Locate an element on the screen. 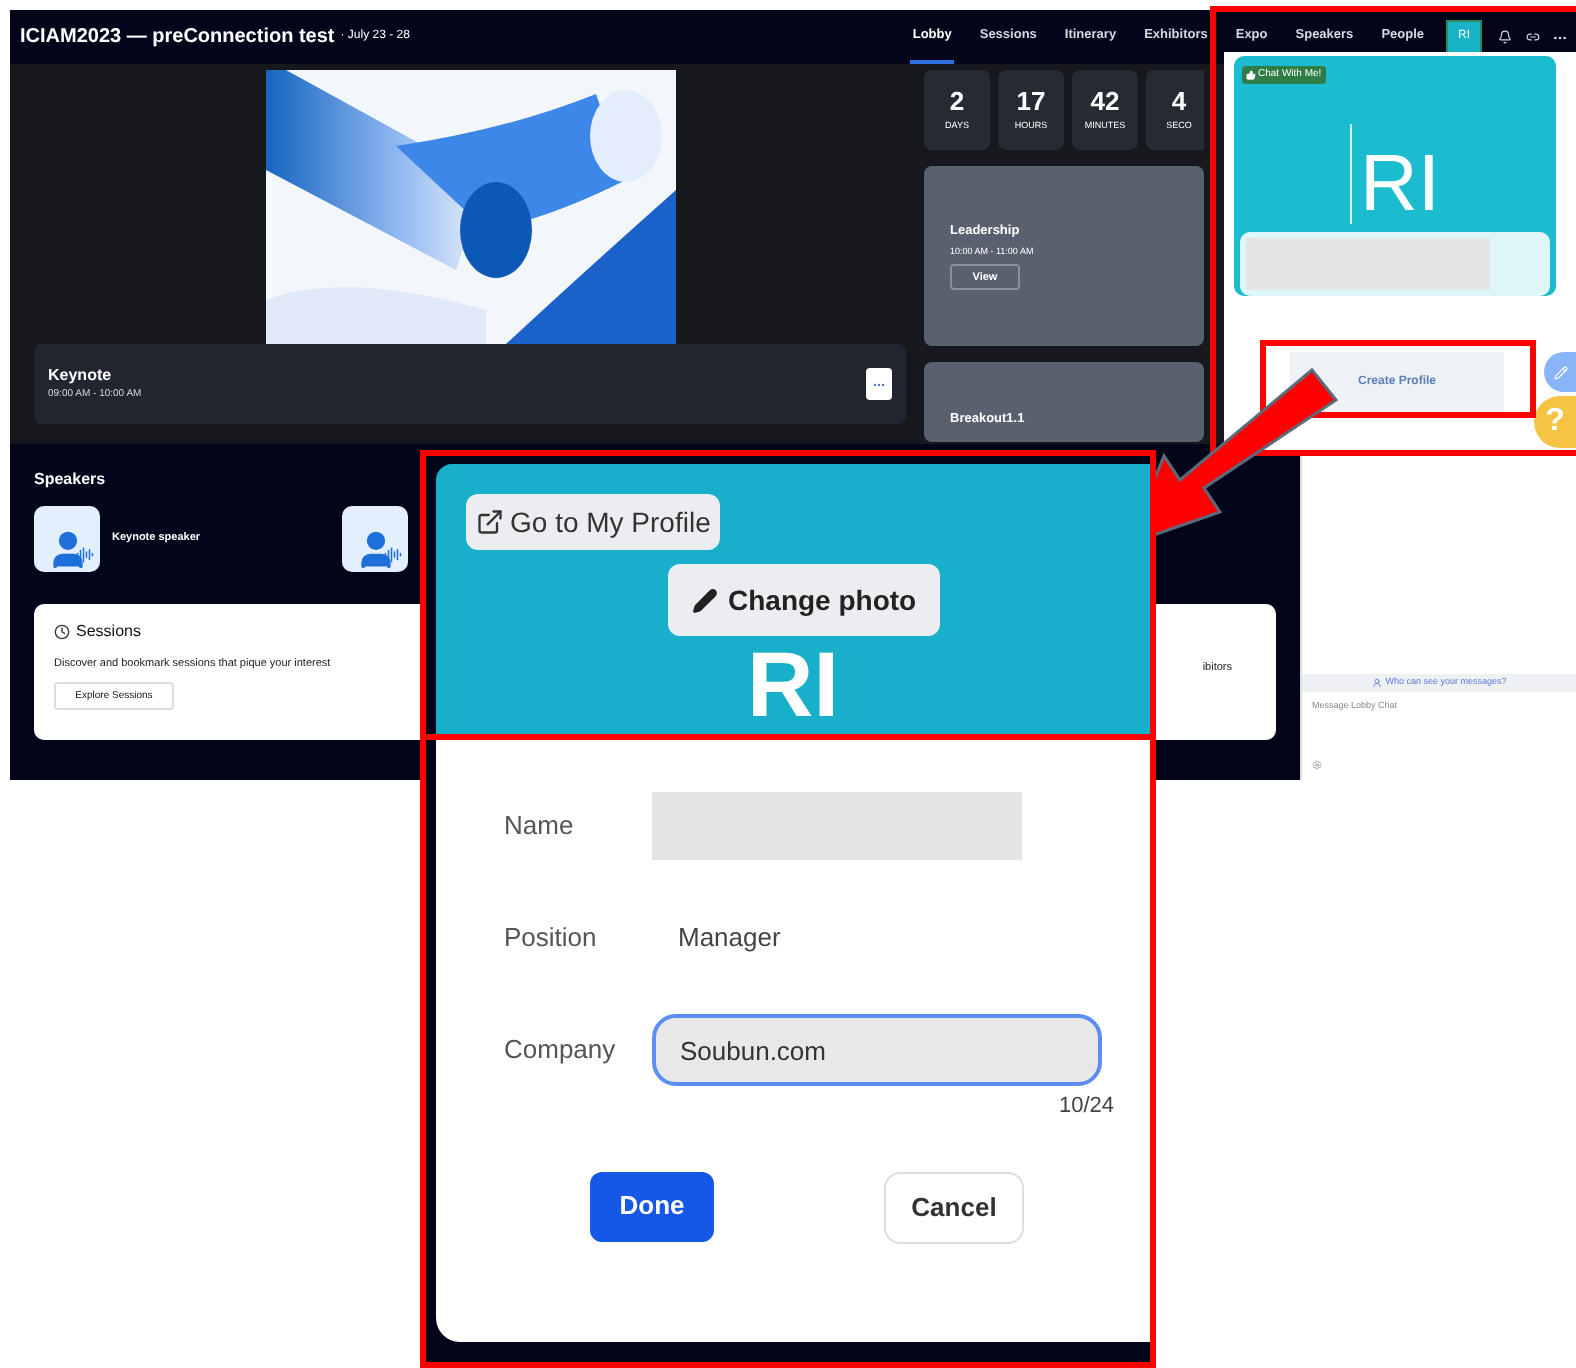 Image resolution: width=1576 pixels, height=1368 pixels. link-icon is located at coordinates (1533, 37).